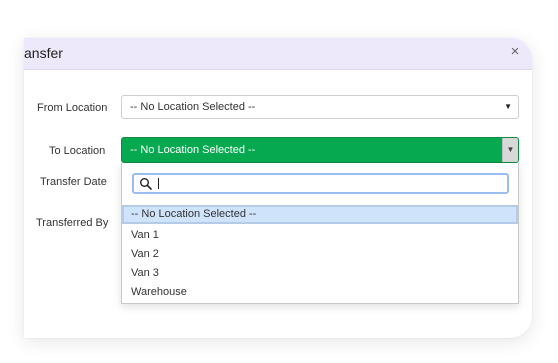 This screenshot has height=363, width=558. I want to click on transfer-date-label: Transfer Date, so click(73, 182).